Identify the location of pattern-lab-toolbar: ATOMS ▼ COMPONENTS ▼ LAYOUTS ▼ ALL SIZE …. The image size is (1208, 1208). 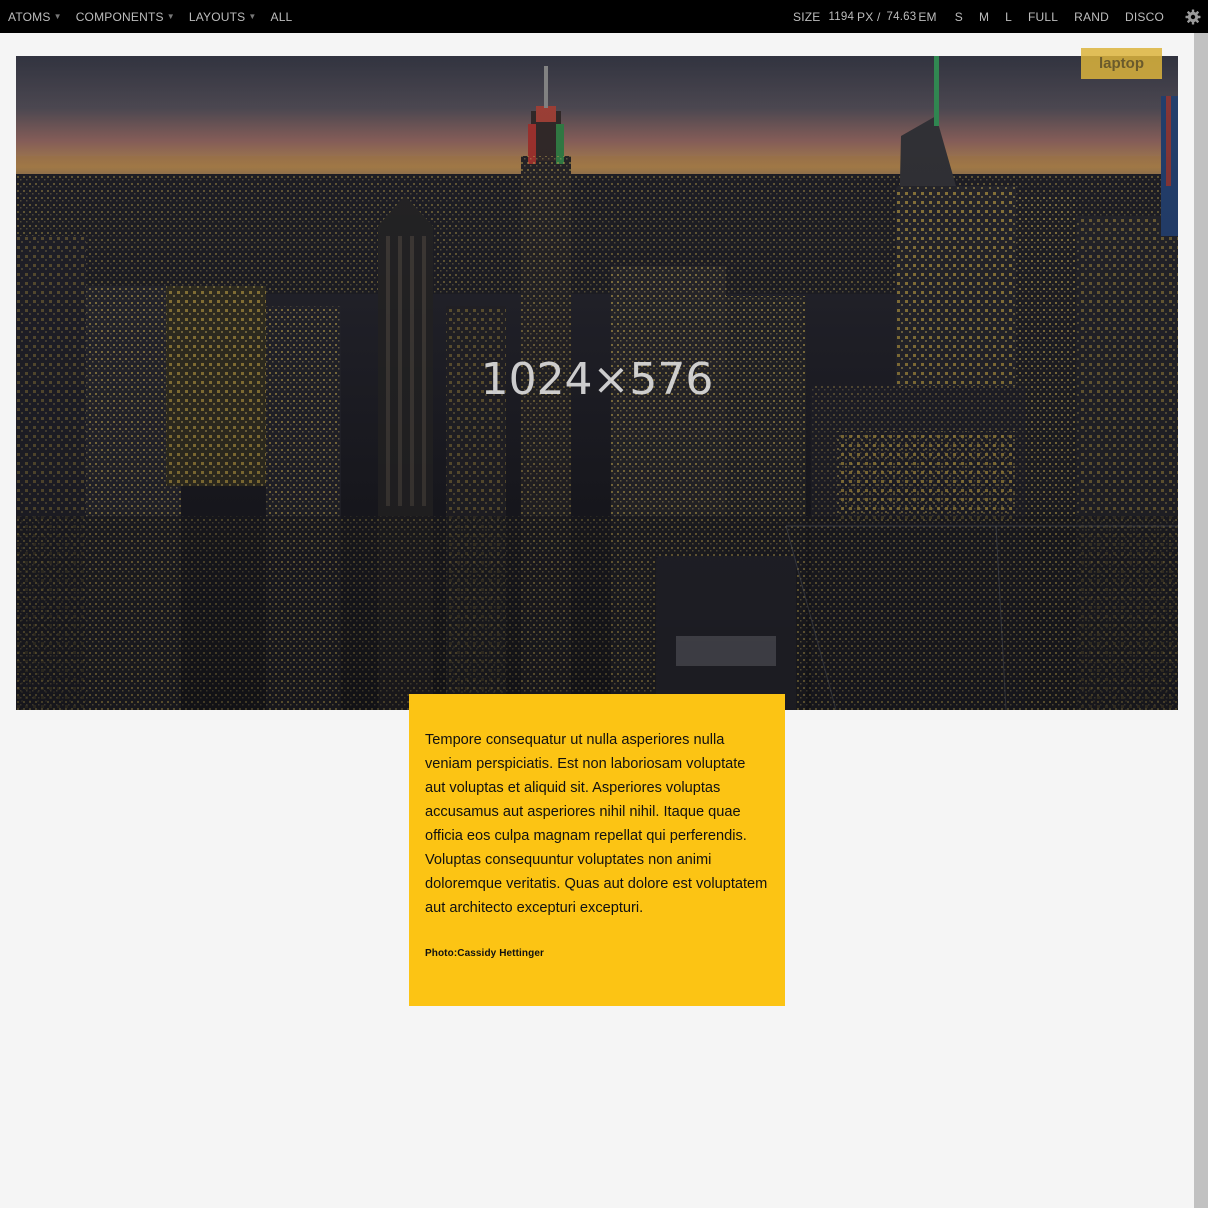
(604, 16).